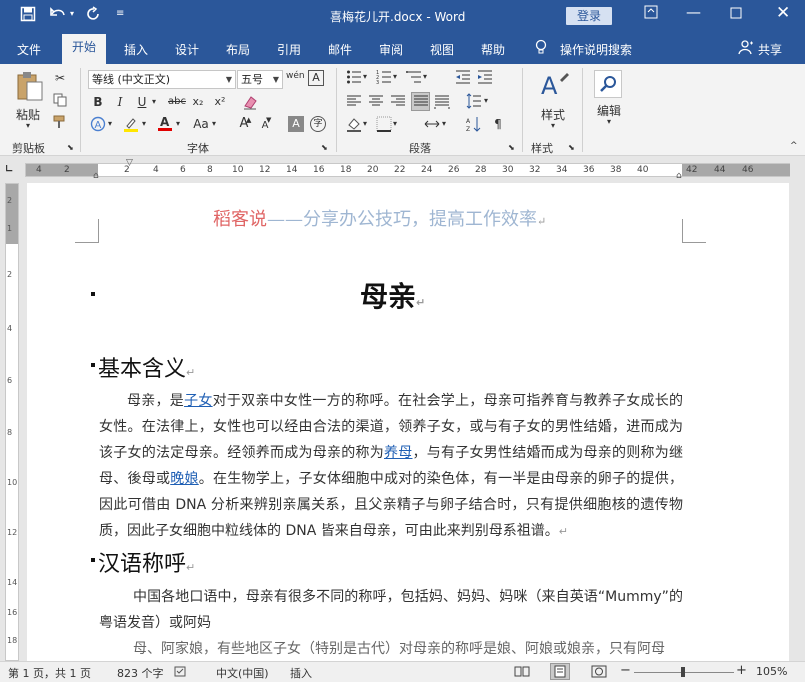 The image size is (805, 682). Describe the element at coordinates (596, 49) in the screenshot. I see `tell-me-search: 操作说明搜索` at that location.